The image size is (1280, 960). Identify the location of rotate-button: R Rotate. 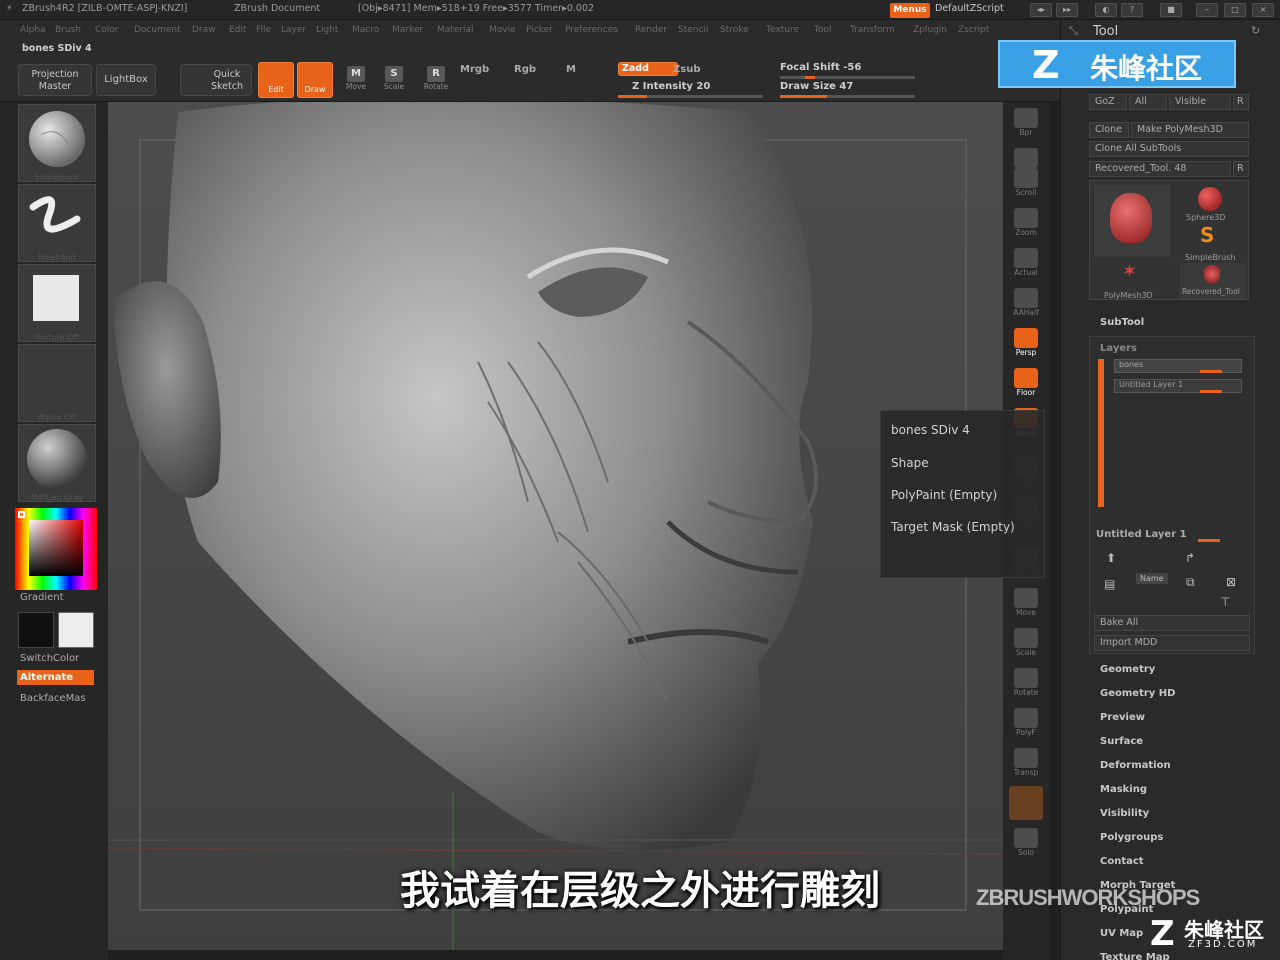
(436, 82).